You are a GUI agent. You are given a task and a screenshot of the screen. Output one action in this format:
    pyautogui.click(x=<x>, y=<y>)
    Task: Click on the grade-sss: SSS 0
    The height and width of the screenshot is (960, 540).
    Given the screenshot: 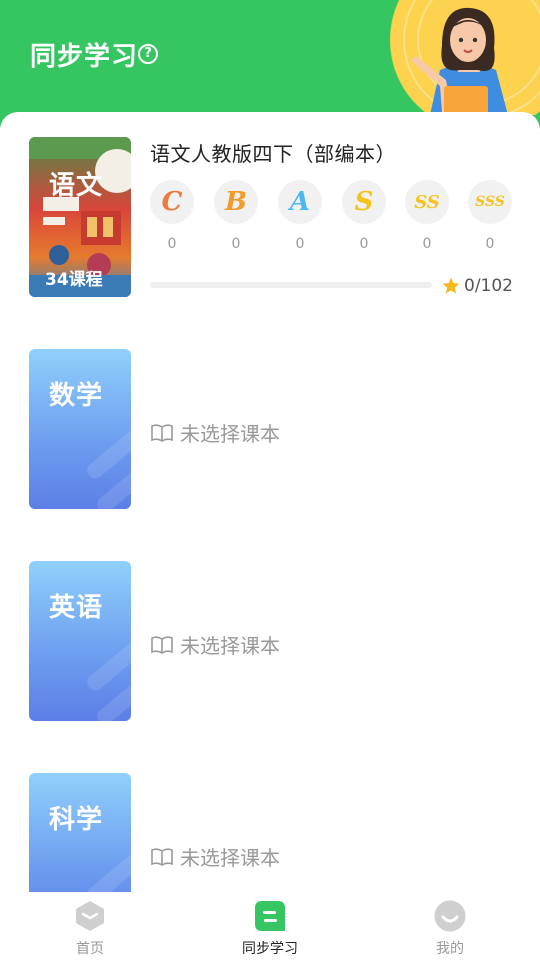 What is the action you would take?
    pyautogui.click(x=490, y=216)
    